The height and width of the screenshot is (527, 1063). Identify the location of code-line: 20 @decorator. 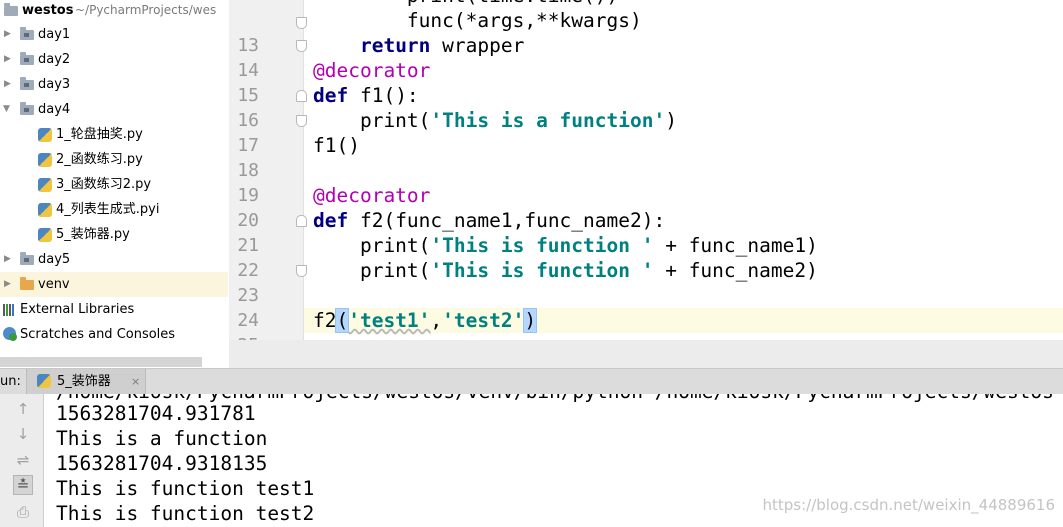
(531, 207).